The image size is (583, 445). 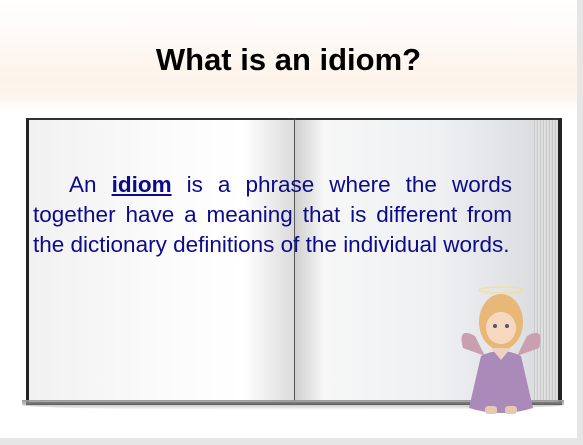 What do you see at coordinates (501, 350) in the screenshot?
I see `angel-figurine-image` at bounding box center [501, 350].